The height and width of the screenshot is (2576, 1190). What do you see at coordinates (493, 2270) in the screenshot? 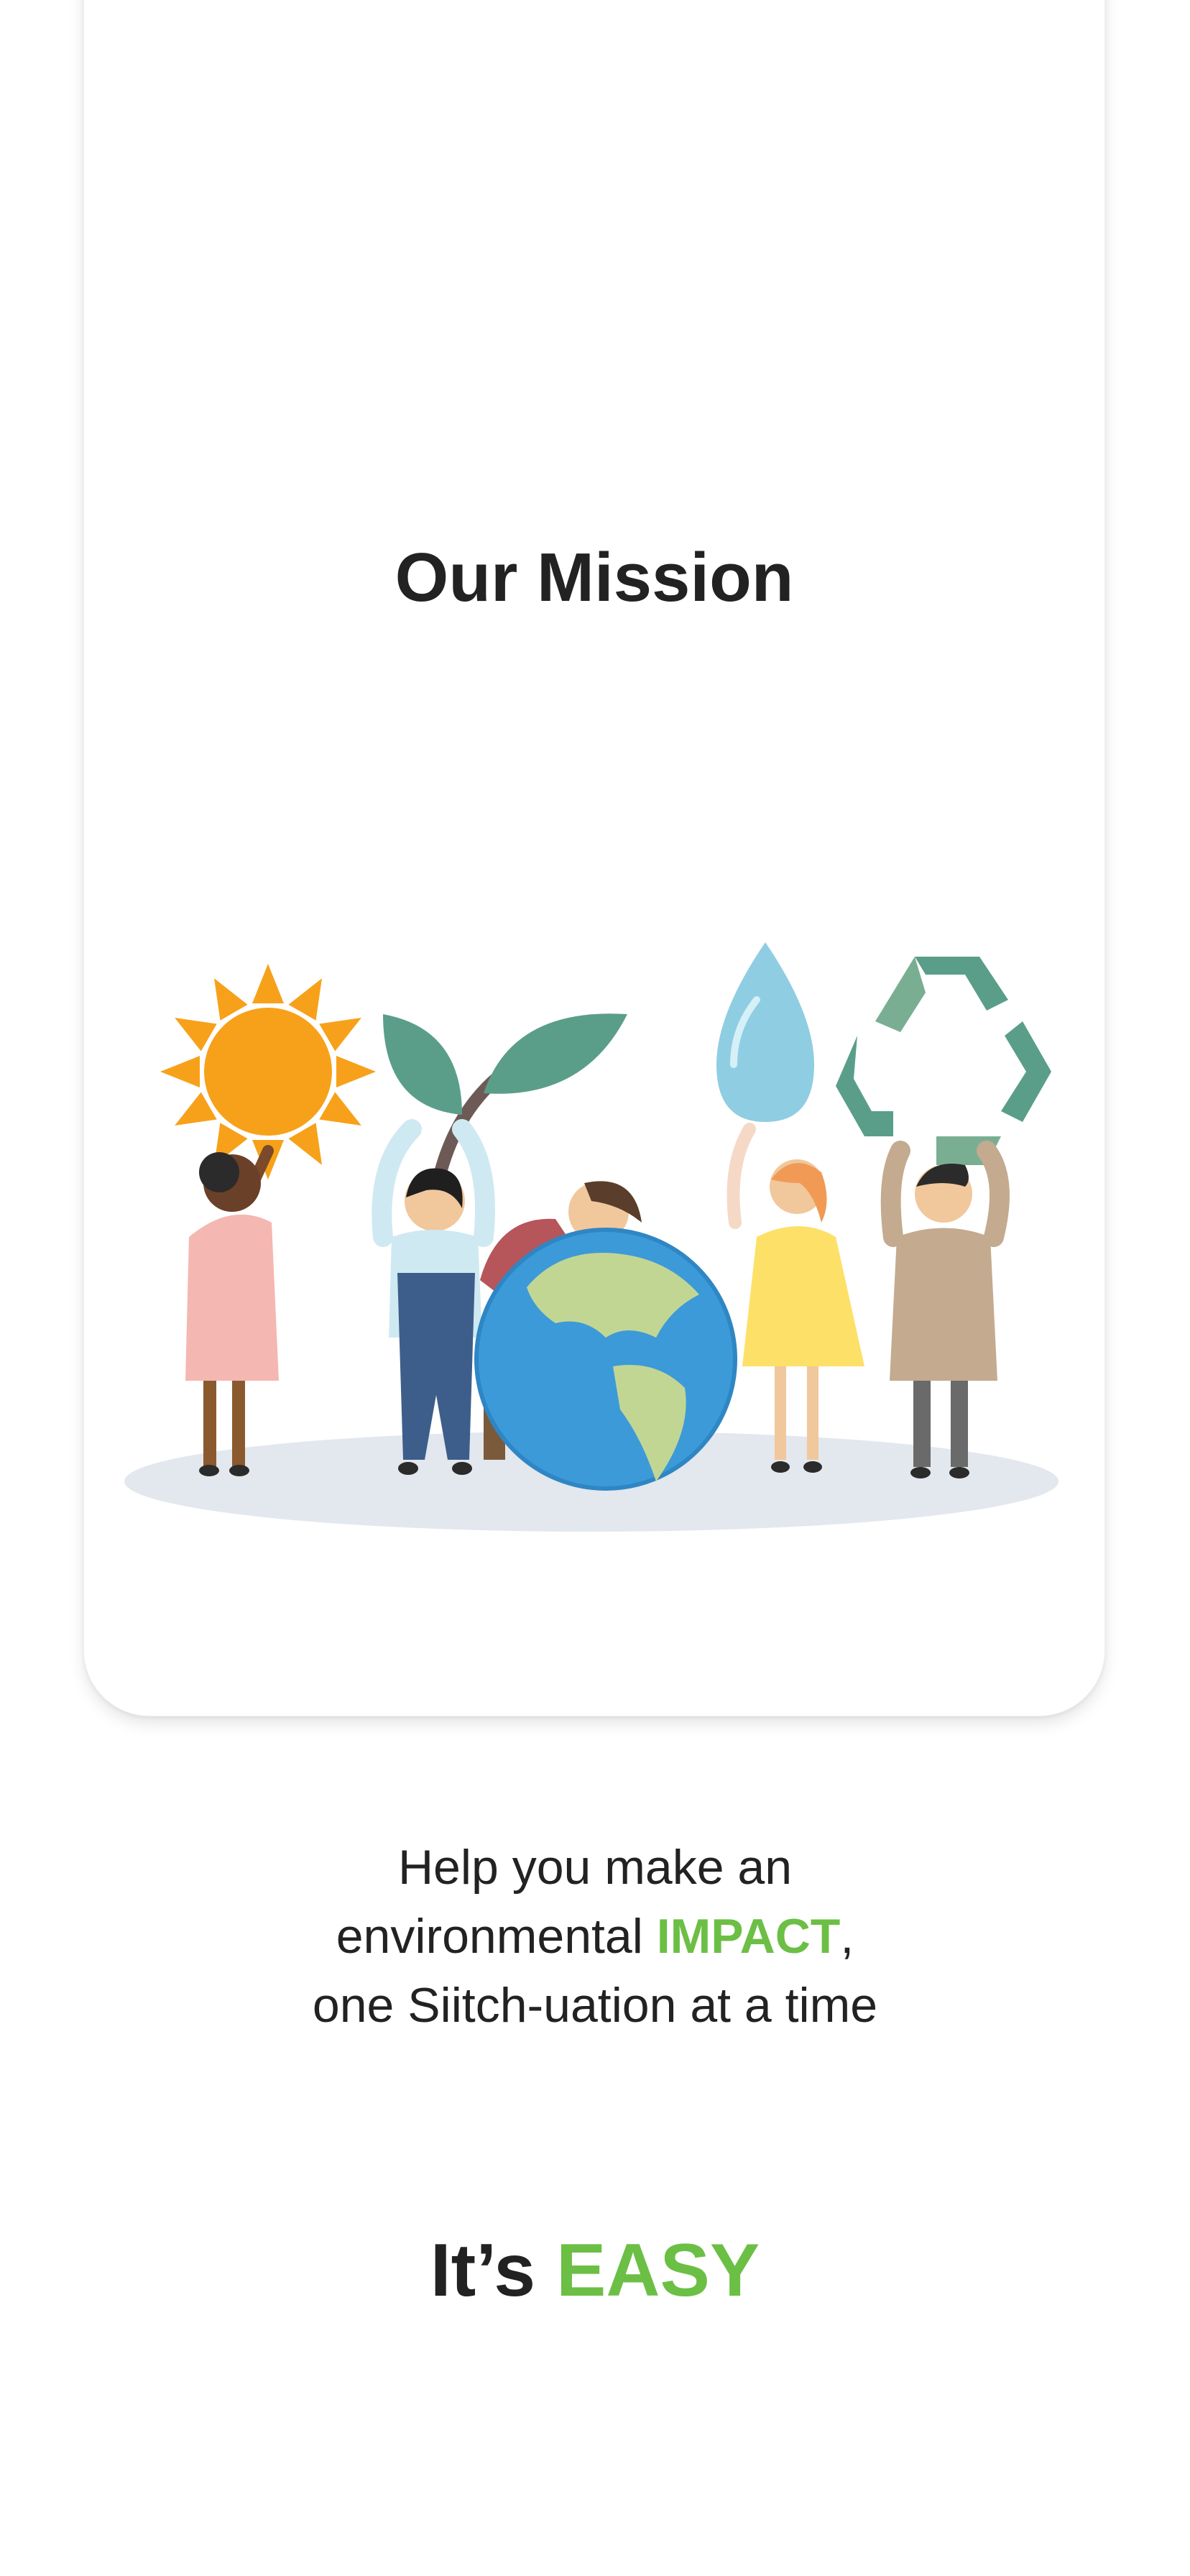
I see `easy-prefix: It’s` at bounding box center [493, 2270].